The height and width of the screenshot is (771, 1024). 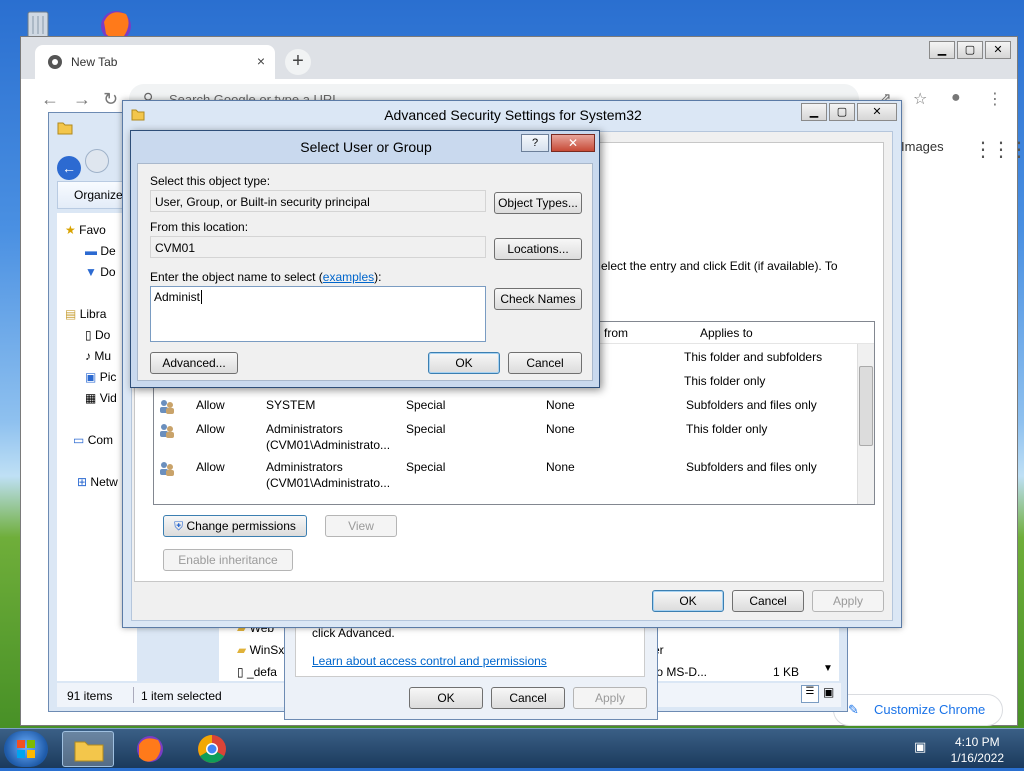 What do you see at coordinates (920, 747) in the screenshot?
I see `network-tray-icon: ▣` at bounding box center [920, 747].